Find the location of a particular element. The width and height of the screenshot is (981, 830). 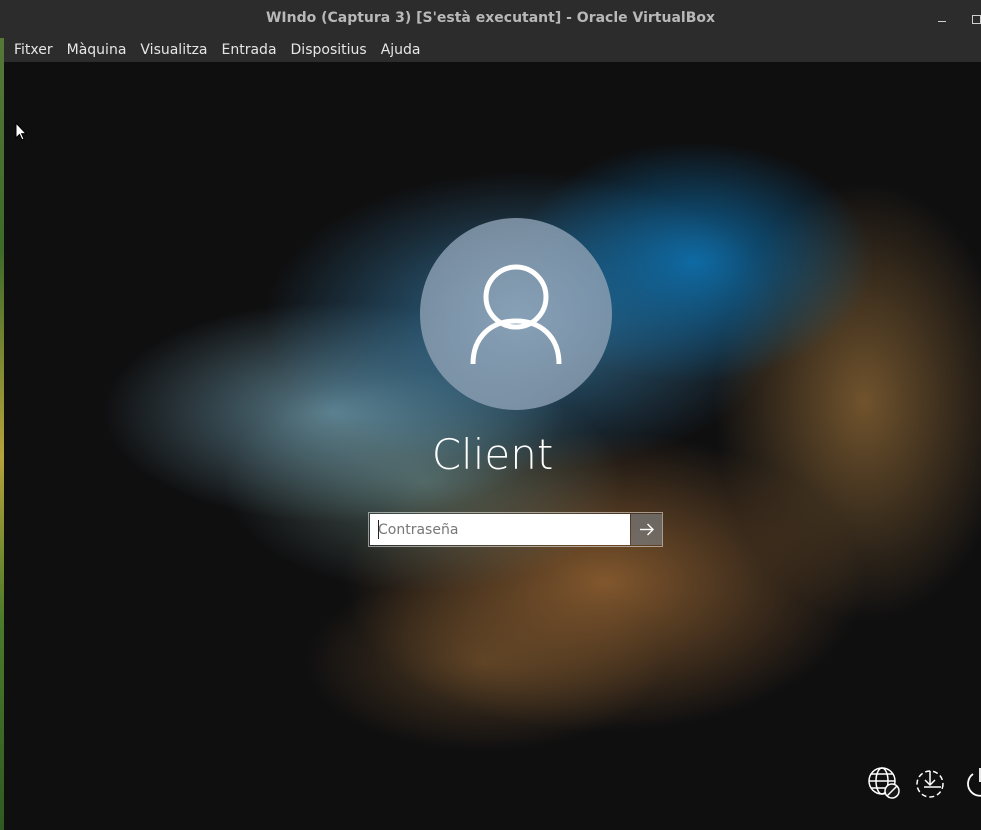

network-icon is located at coordinates (884, 783).